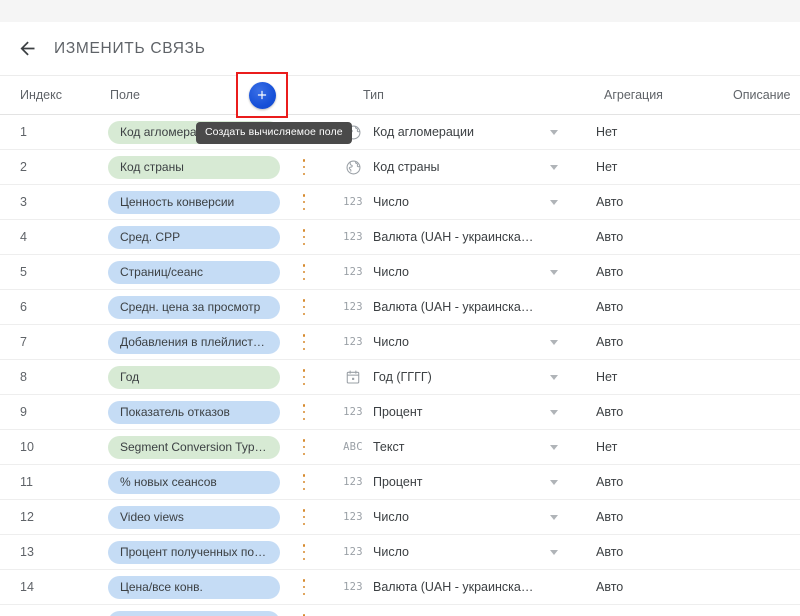  What do you see at coordinates (457, 447) in the screenshot?
I see `field-type-label: Текст` at bounding box center [457, 447].